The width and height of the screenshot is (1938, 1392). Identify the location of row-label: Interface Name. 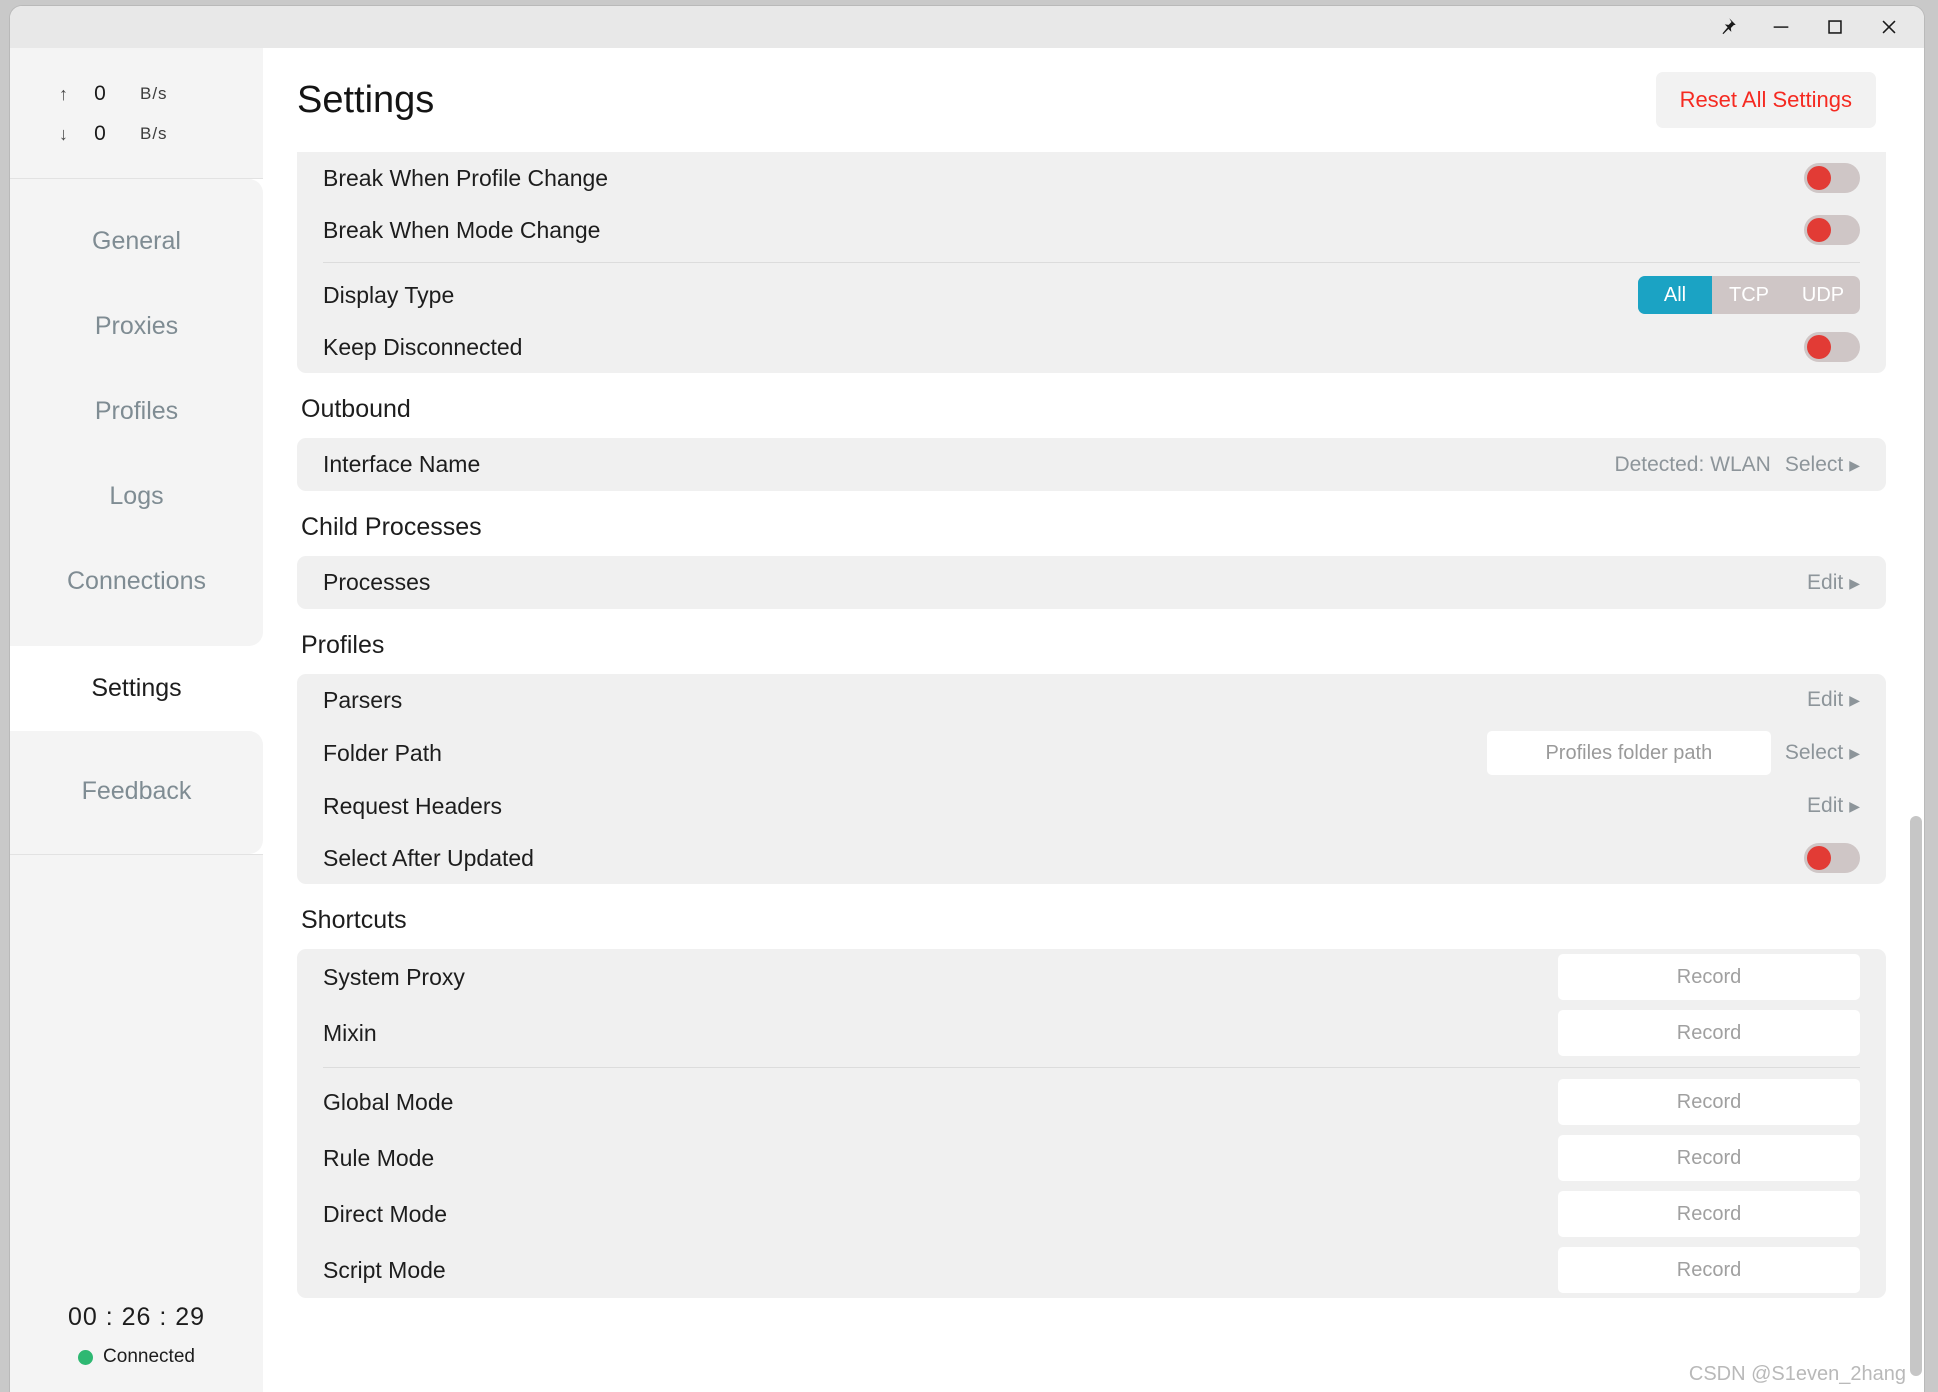
(402, 464).